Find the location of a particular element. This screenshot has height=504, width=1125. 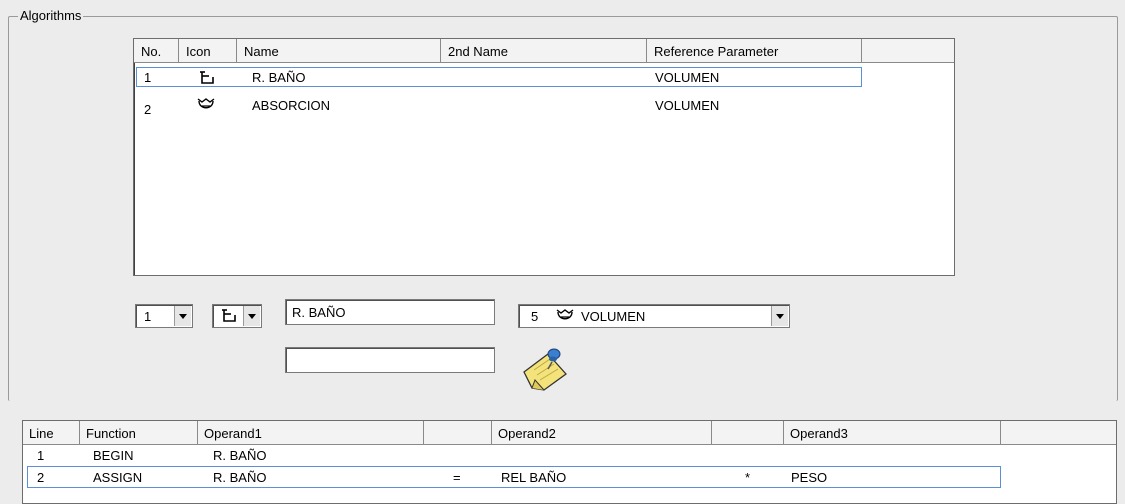

line-operator-a: = is located at coordinates (457, 477).